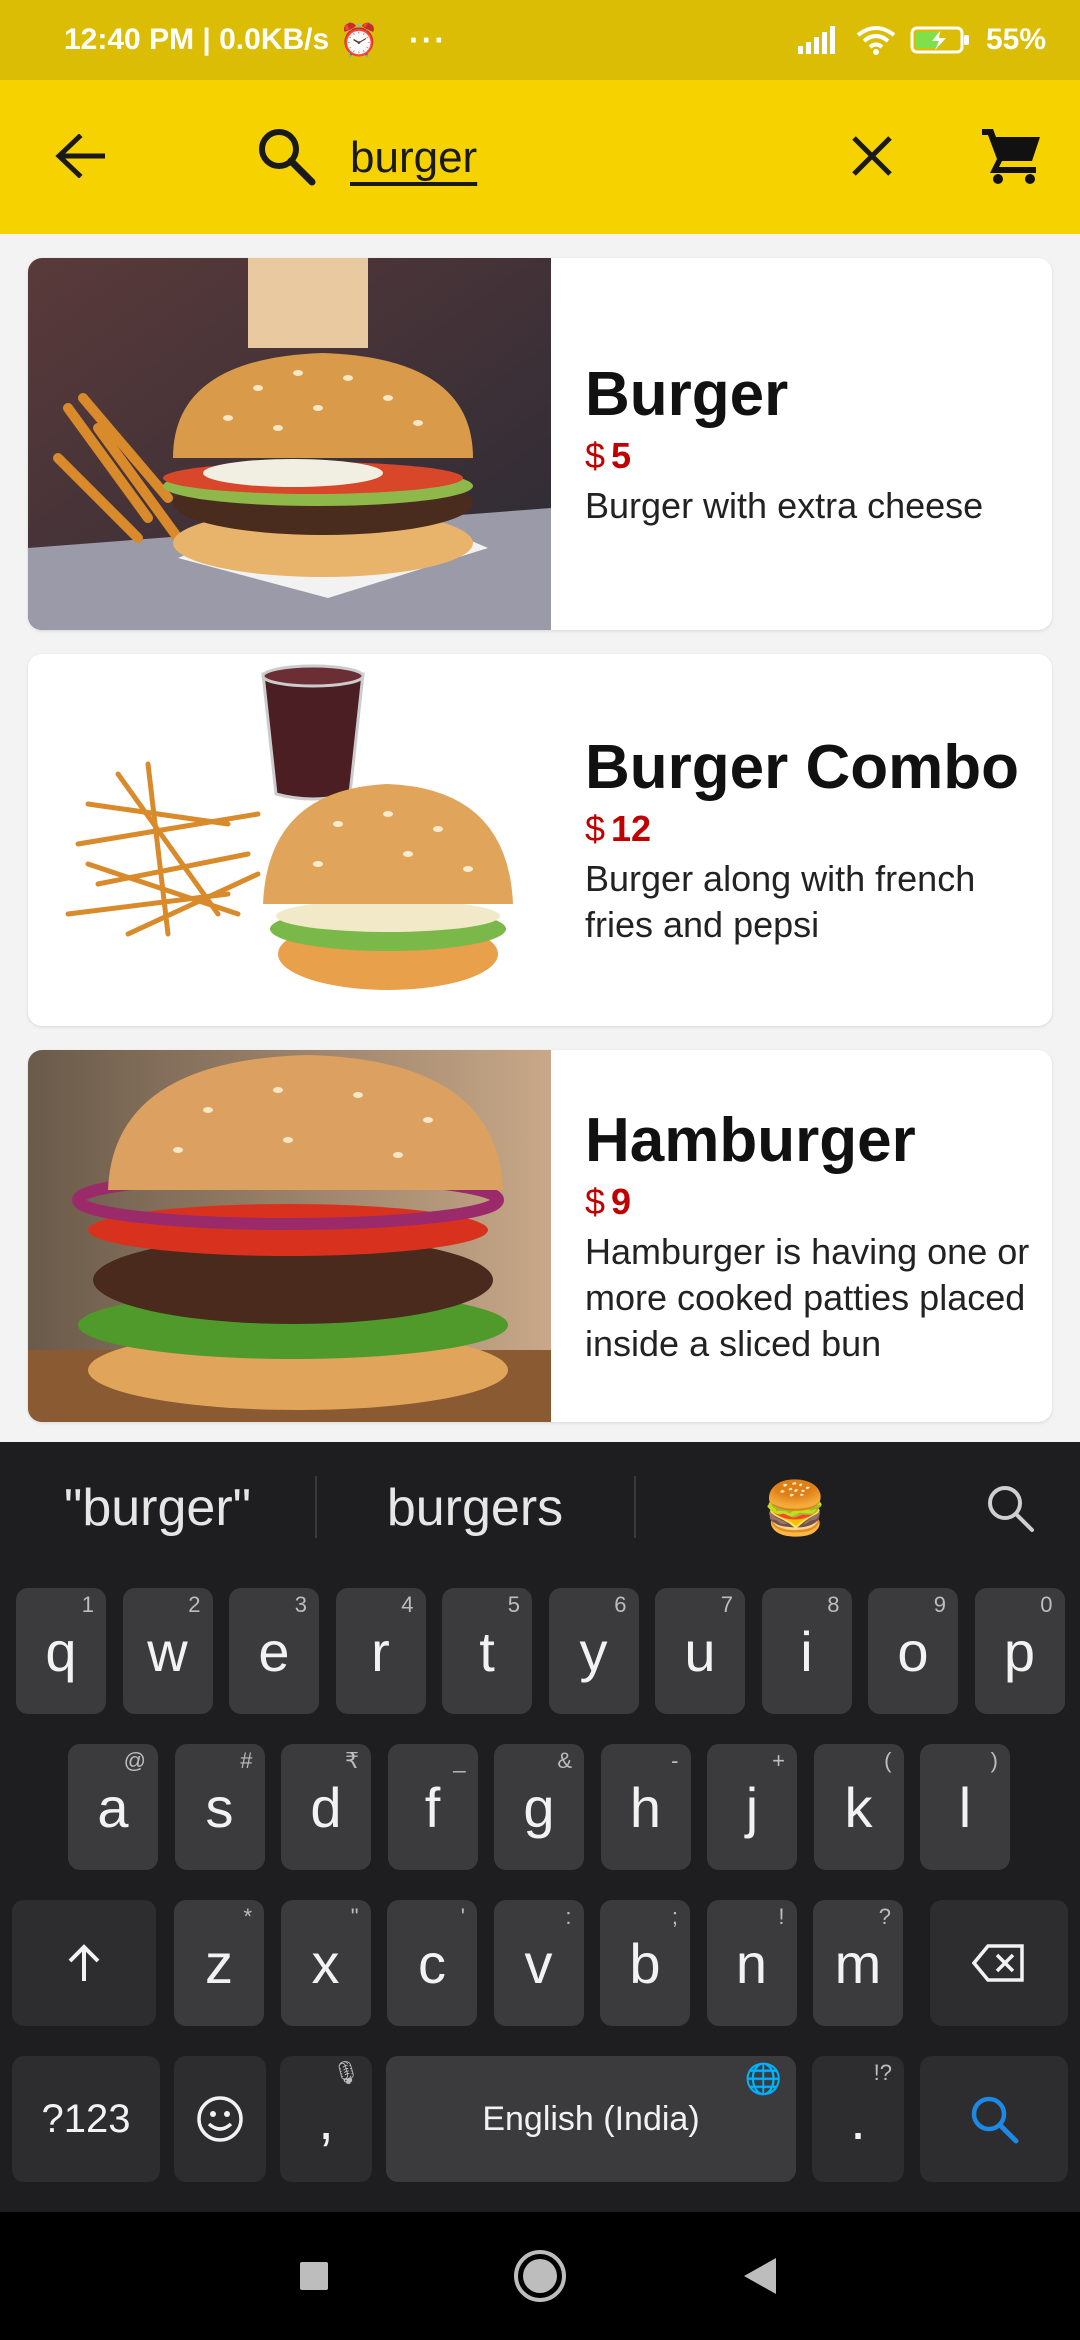 This screenshot has width=1080, height=2340. Describe the element at coordinates (1046, 1604) in the screenshot. I see `key-hint: 0` at that location.